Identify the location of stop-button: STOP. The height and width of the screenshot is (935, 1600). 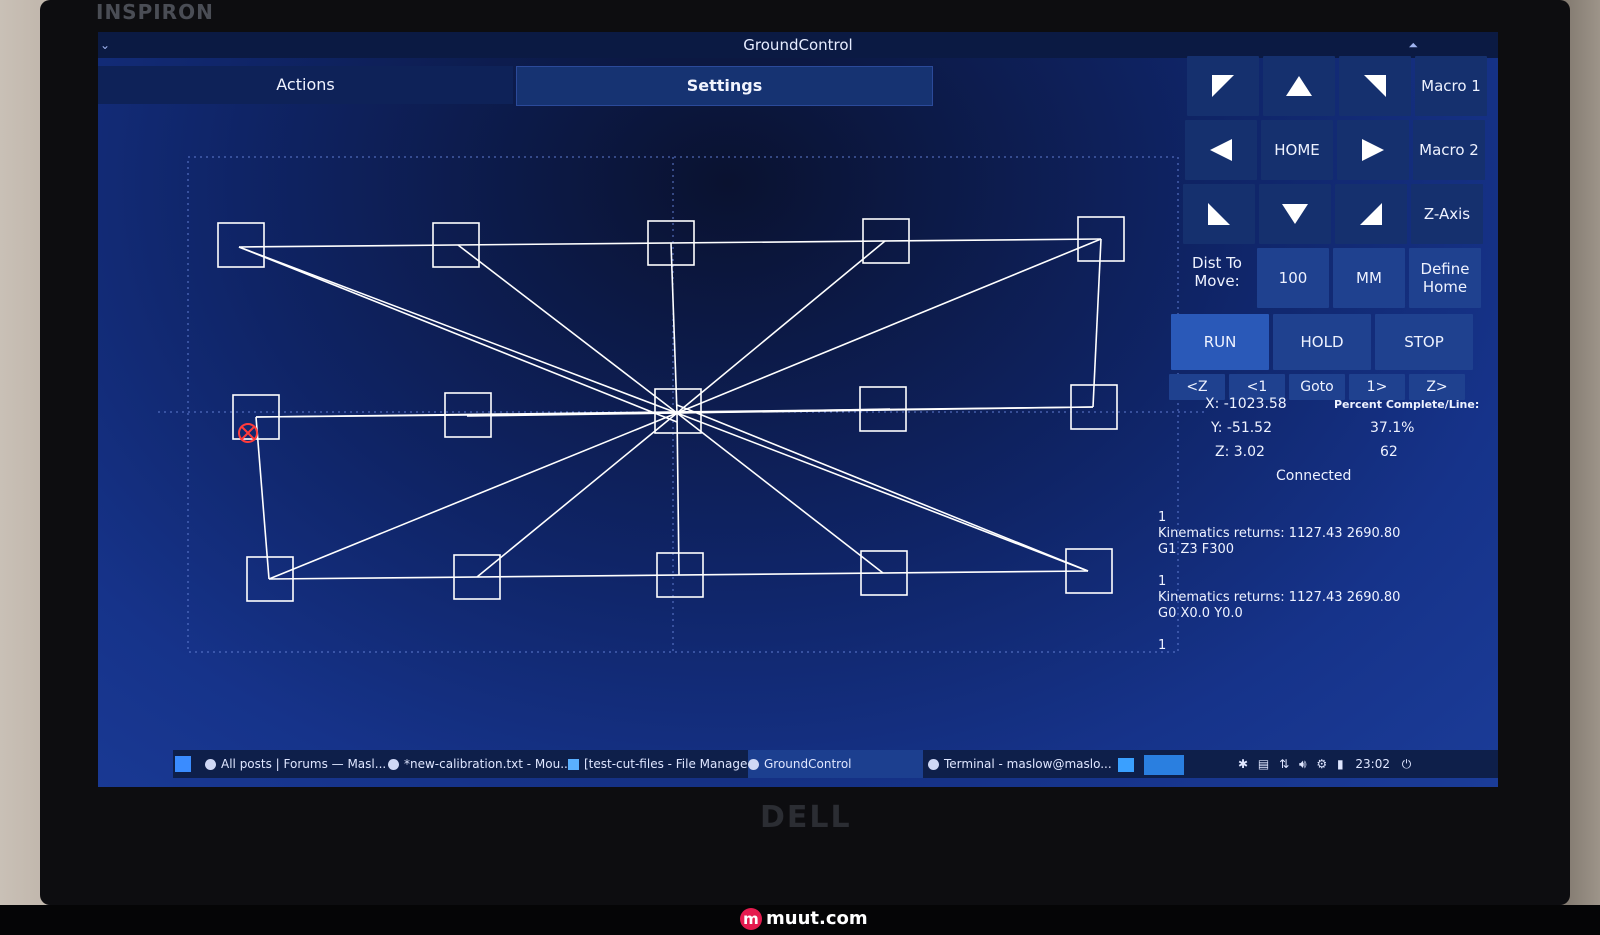
(1424, 342).